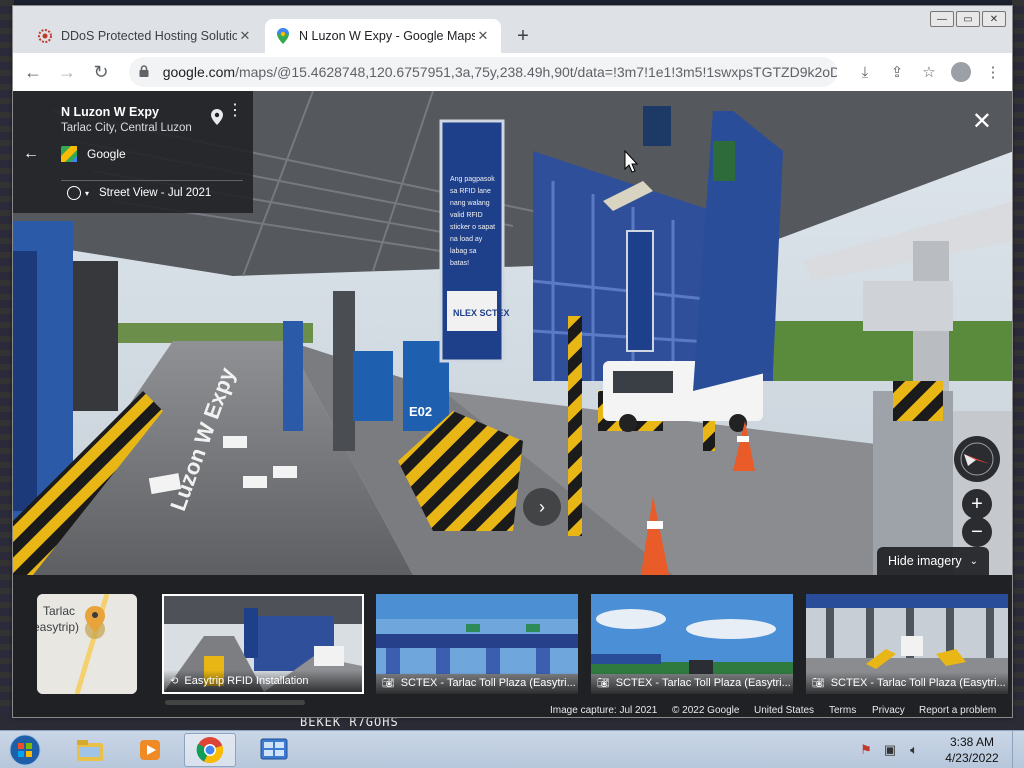 The width and height of the screenshot is (1024, 768). Describe the element at coordinates (106, 154) in the screenshot. I see `source-label: Google` at that location.